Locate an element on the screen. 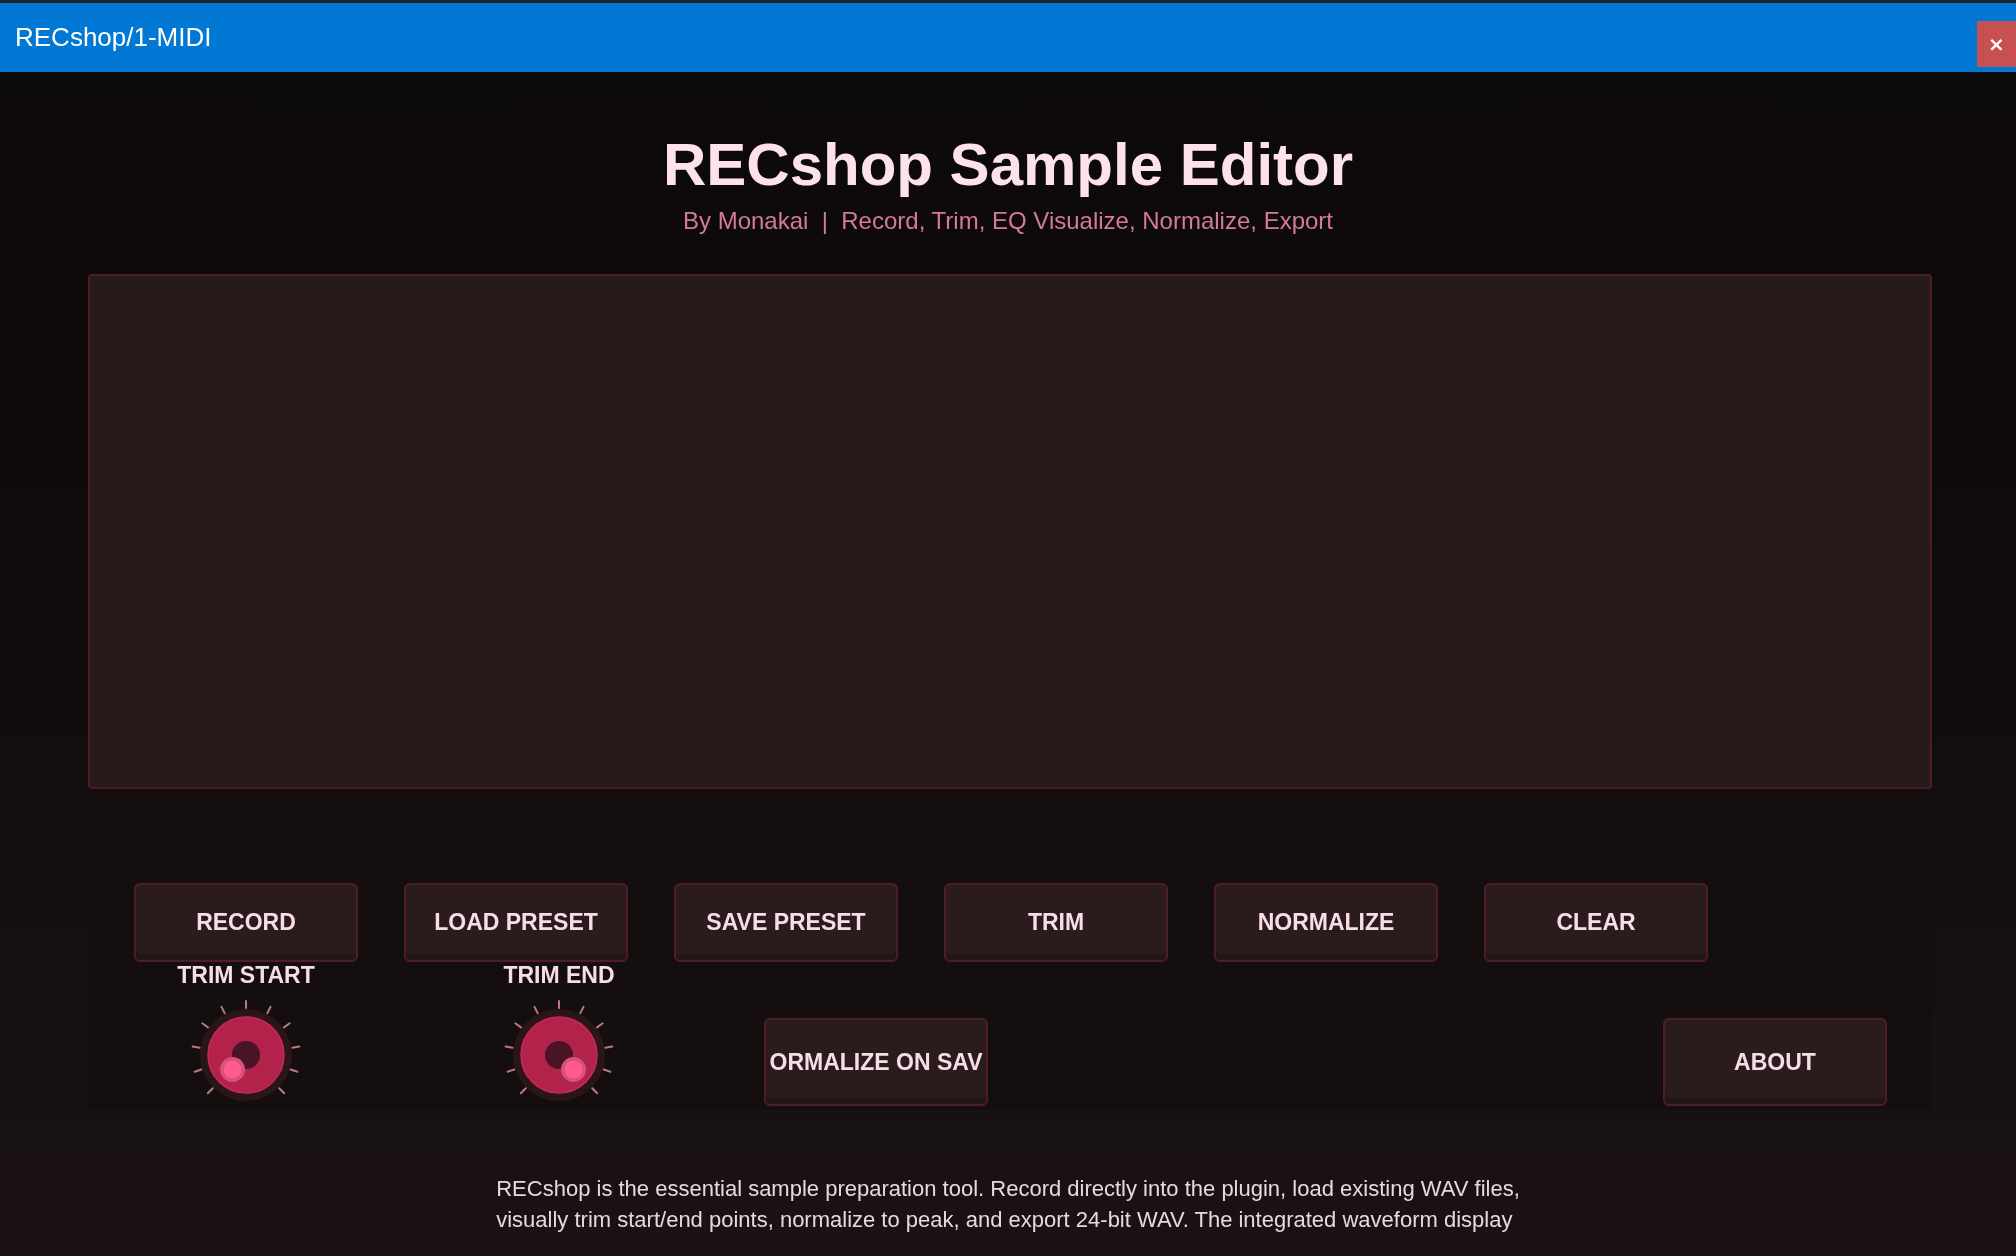 The width and height of the screenshot is (2016, 1256). action-button: LOAD PRESET is located at coordinates (516, 922).